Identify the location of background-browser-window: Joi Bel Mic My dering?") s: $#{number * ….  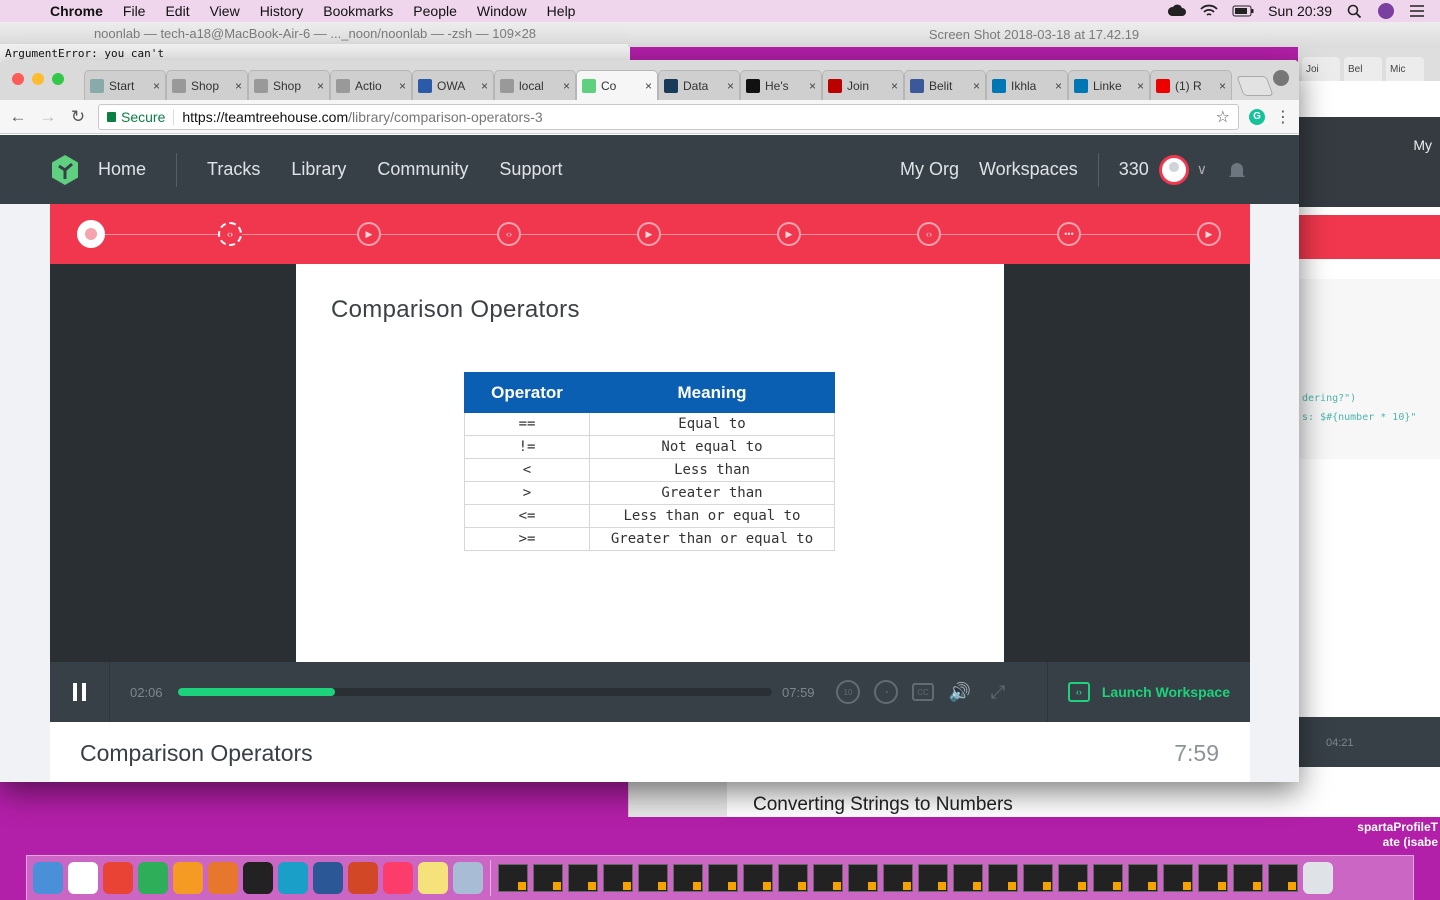
(1369, 414).